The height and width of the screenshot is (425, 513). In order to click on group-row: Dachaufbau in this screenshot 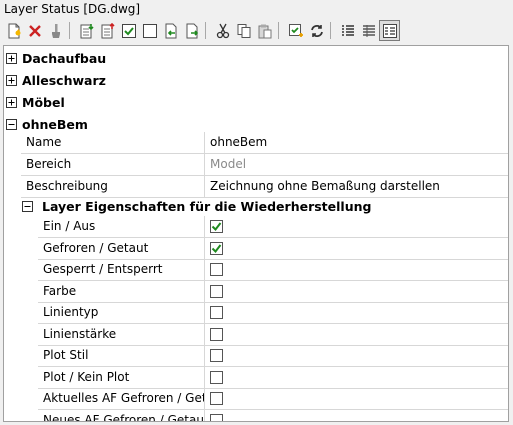, I will do `click(256, 59)`.